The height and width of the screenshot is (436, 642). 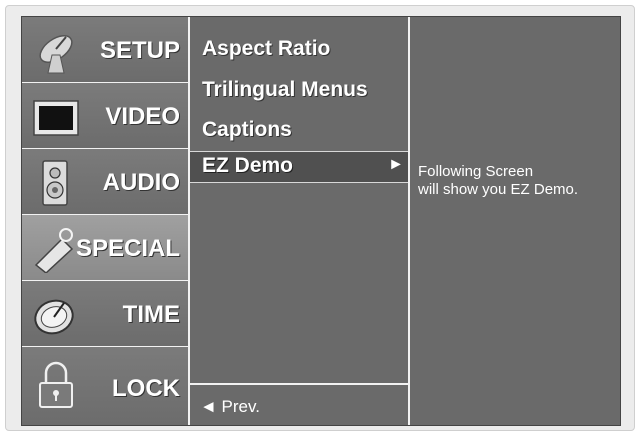 What do you see at coordinates (248, 165) in the screenshot?
I see `menu-item-label: EZ Demo` at bounding box center [248, 165].